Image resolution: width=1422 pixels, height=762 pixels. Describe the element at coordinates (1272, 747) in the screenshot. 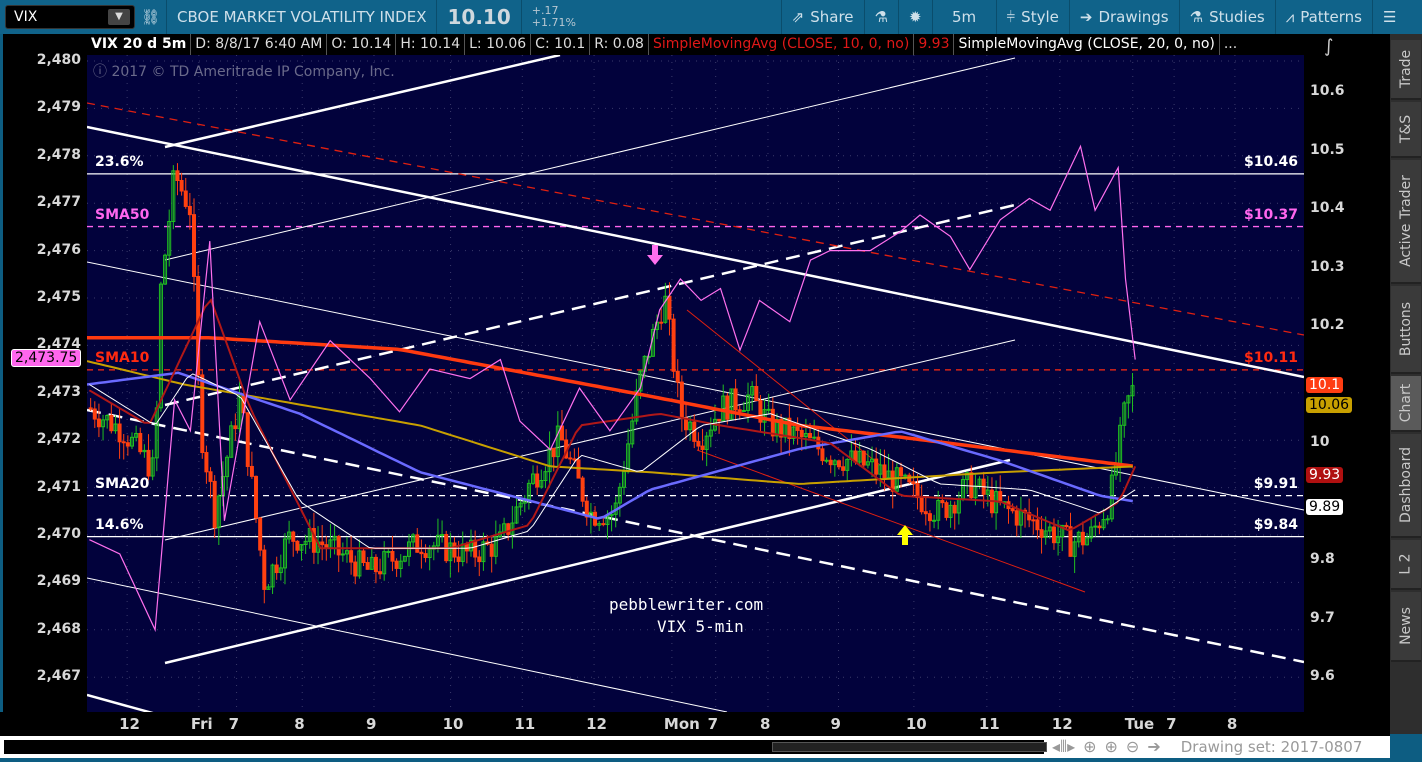

I see `drawing-set-selector: Drawing set: 2017-0807` at that location.